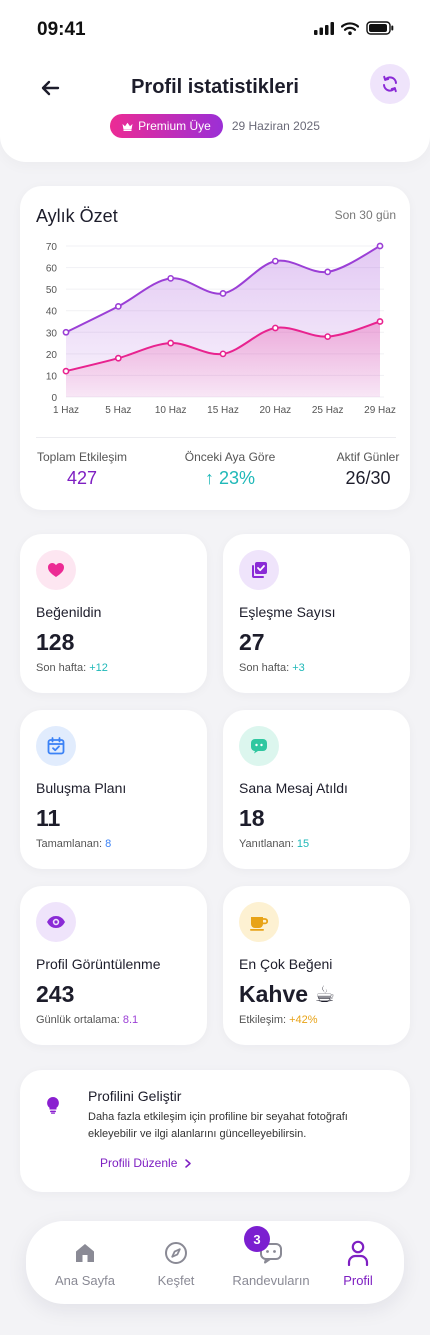 The width and height of the screenshot is (430, 1335). What do you see at coordinates (215, 87) in the screenshot?
I see `page-title: Profil istatistikleri` at bounding box center [215, 87].